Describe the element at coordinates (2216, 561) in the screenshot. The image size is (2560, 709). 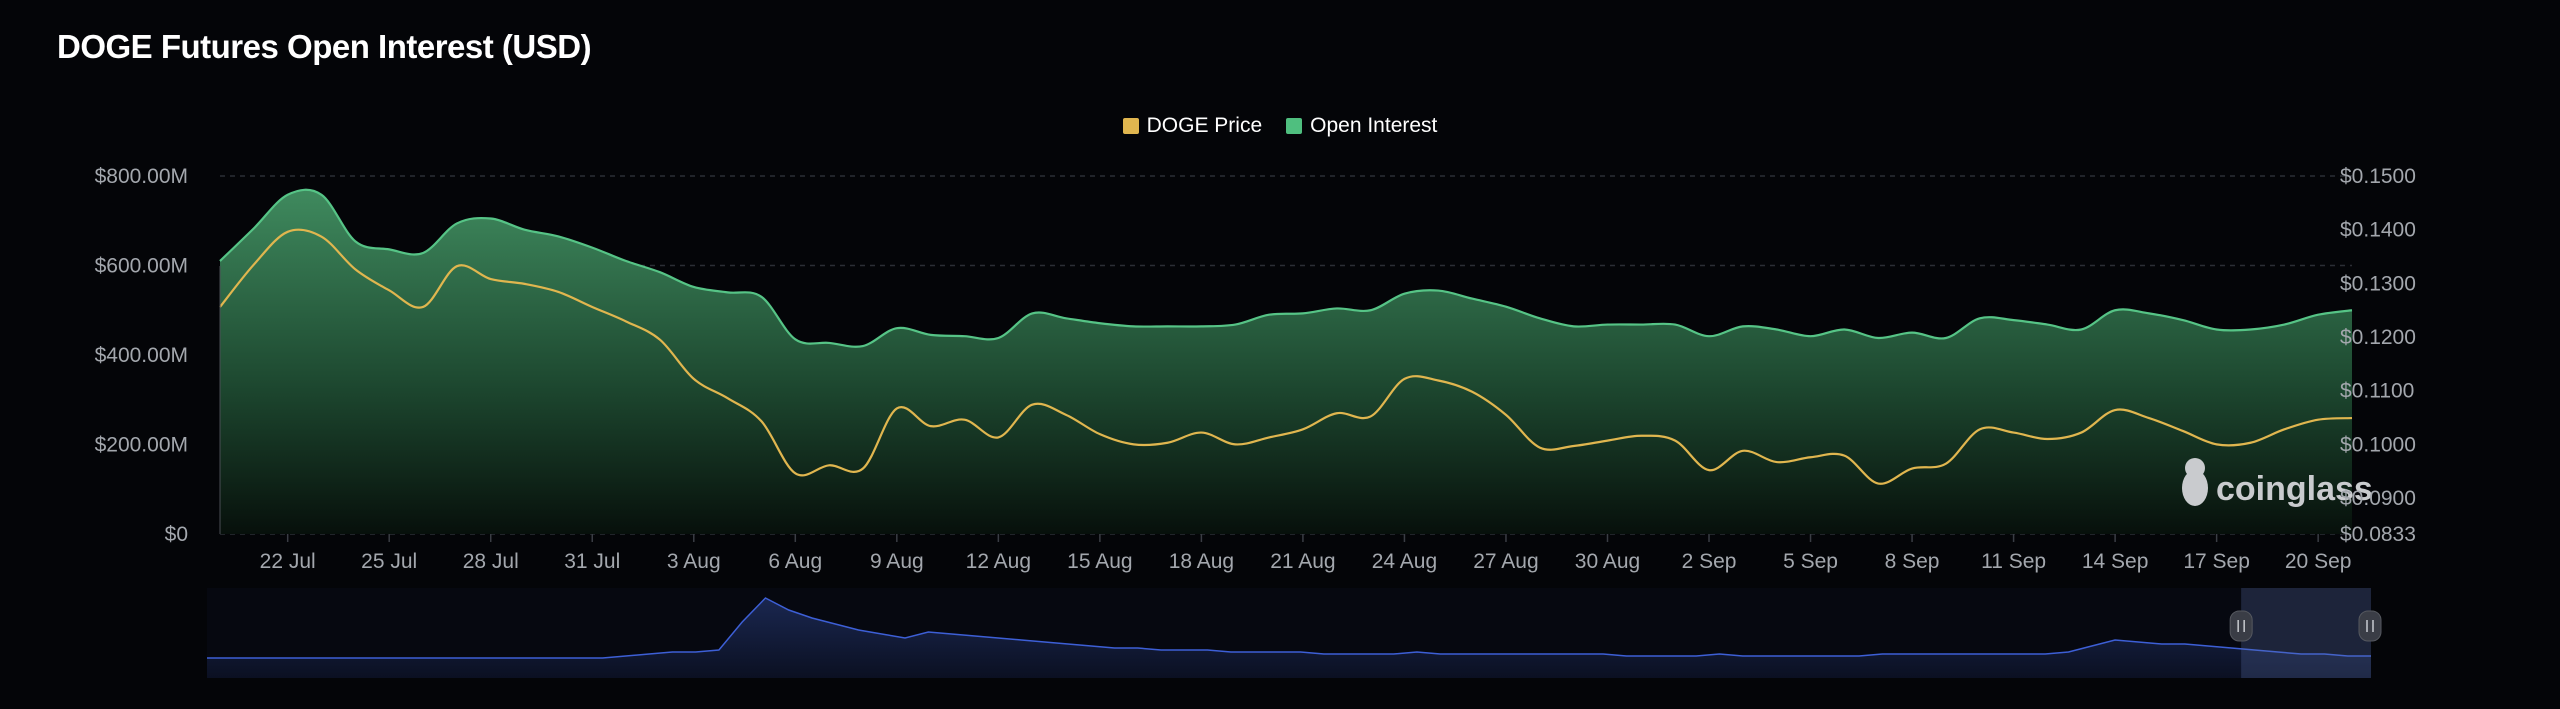
I see `x-tick-label: 17 Sep` at that location.